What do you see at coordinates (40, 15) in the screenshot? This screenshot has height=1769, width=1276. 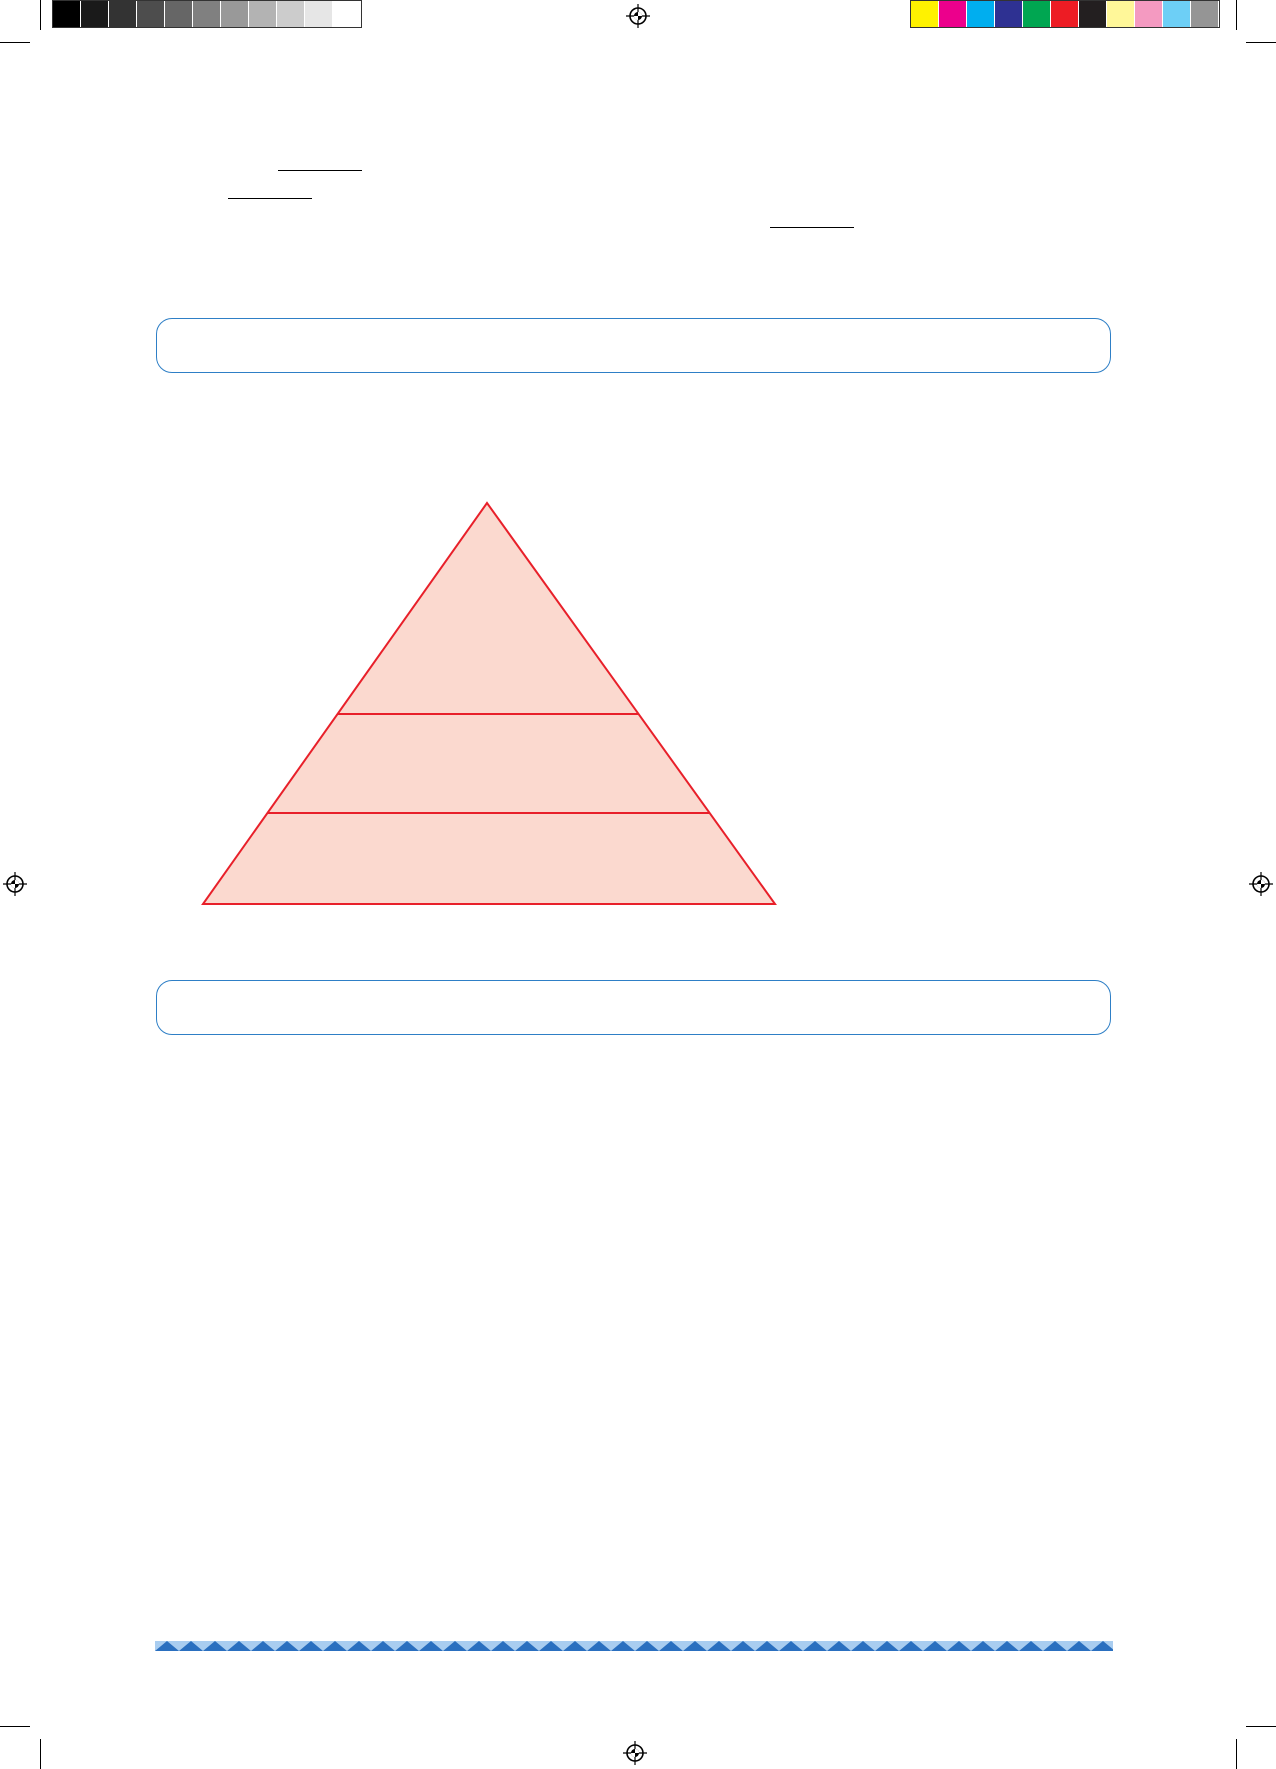 I see `crop-mark-top-left-v` at bounding box center [40, 15].